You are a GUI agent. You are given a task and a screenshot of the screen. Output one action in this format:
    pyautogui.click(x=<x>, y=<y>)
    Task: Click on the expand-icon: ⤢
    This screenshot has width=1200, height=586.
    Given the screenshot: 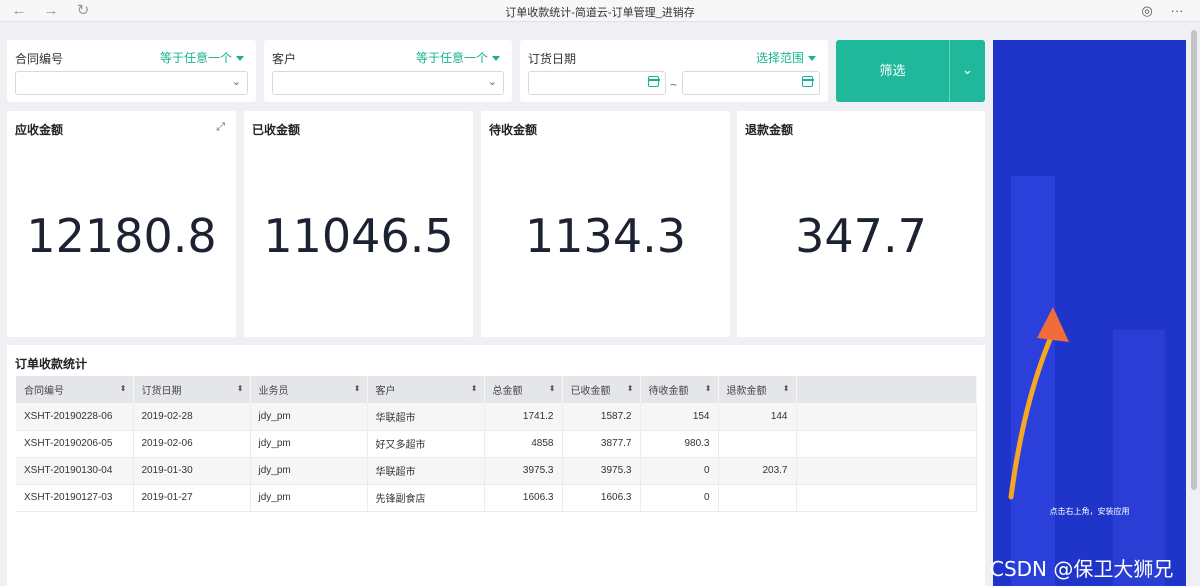 What is the action you would take?
    pyautogui.click(x=220, y=127)
    